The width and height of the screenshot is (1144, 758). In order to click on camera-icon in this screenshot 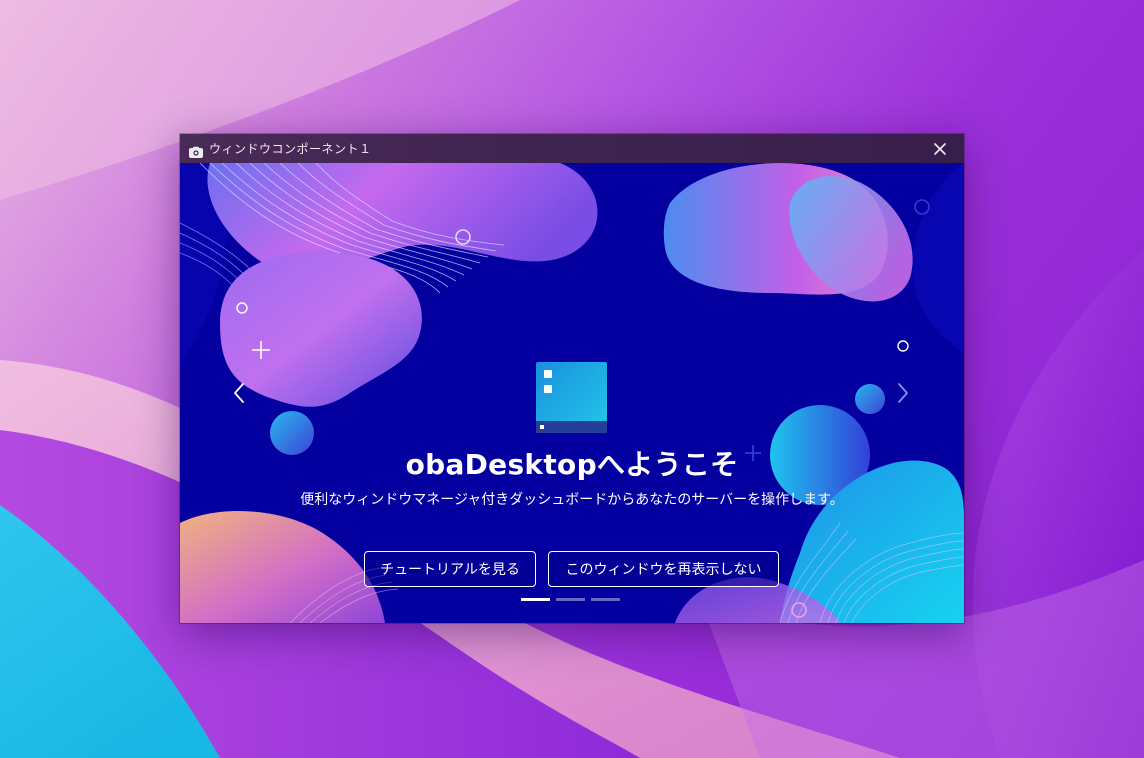, I will do `click(196, 150)`.